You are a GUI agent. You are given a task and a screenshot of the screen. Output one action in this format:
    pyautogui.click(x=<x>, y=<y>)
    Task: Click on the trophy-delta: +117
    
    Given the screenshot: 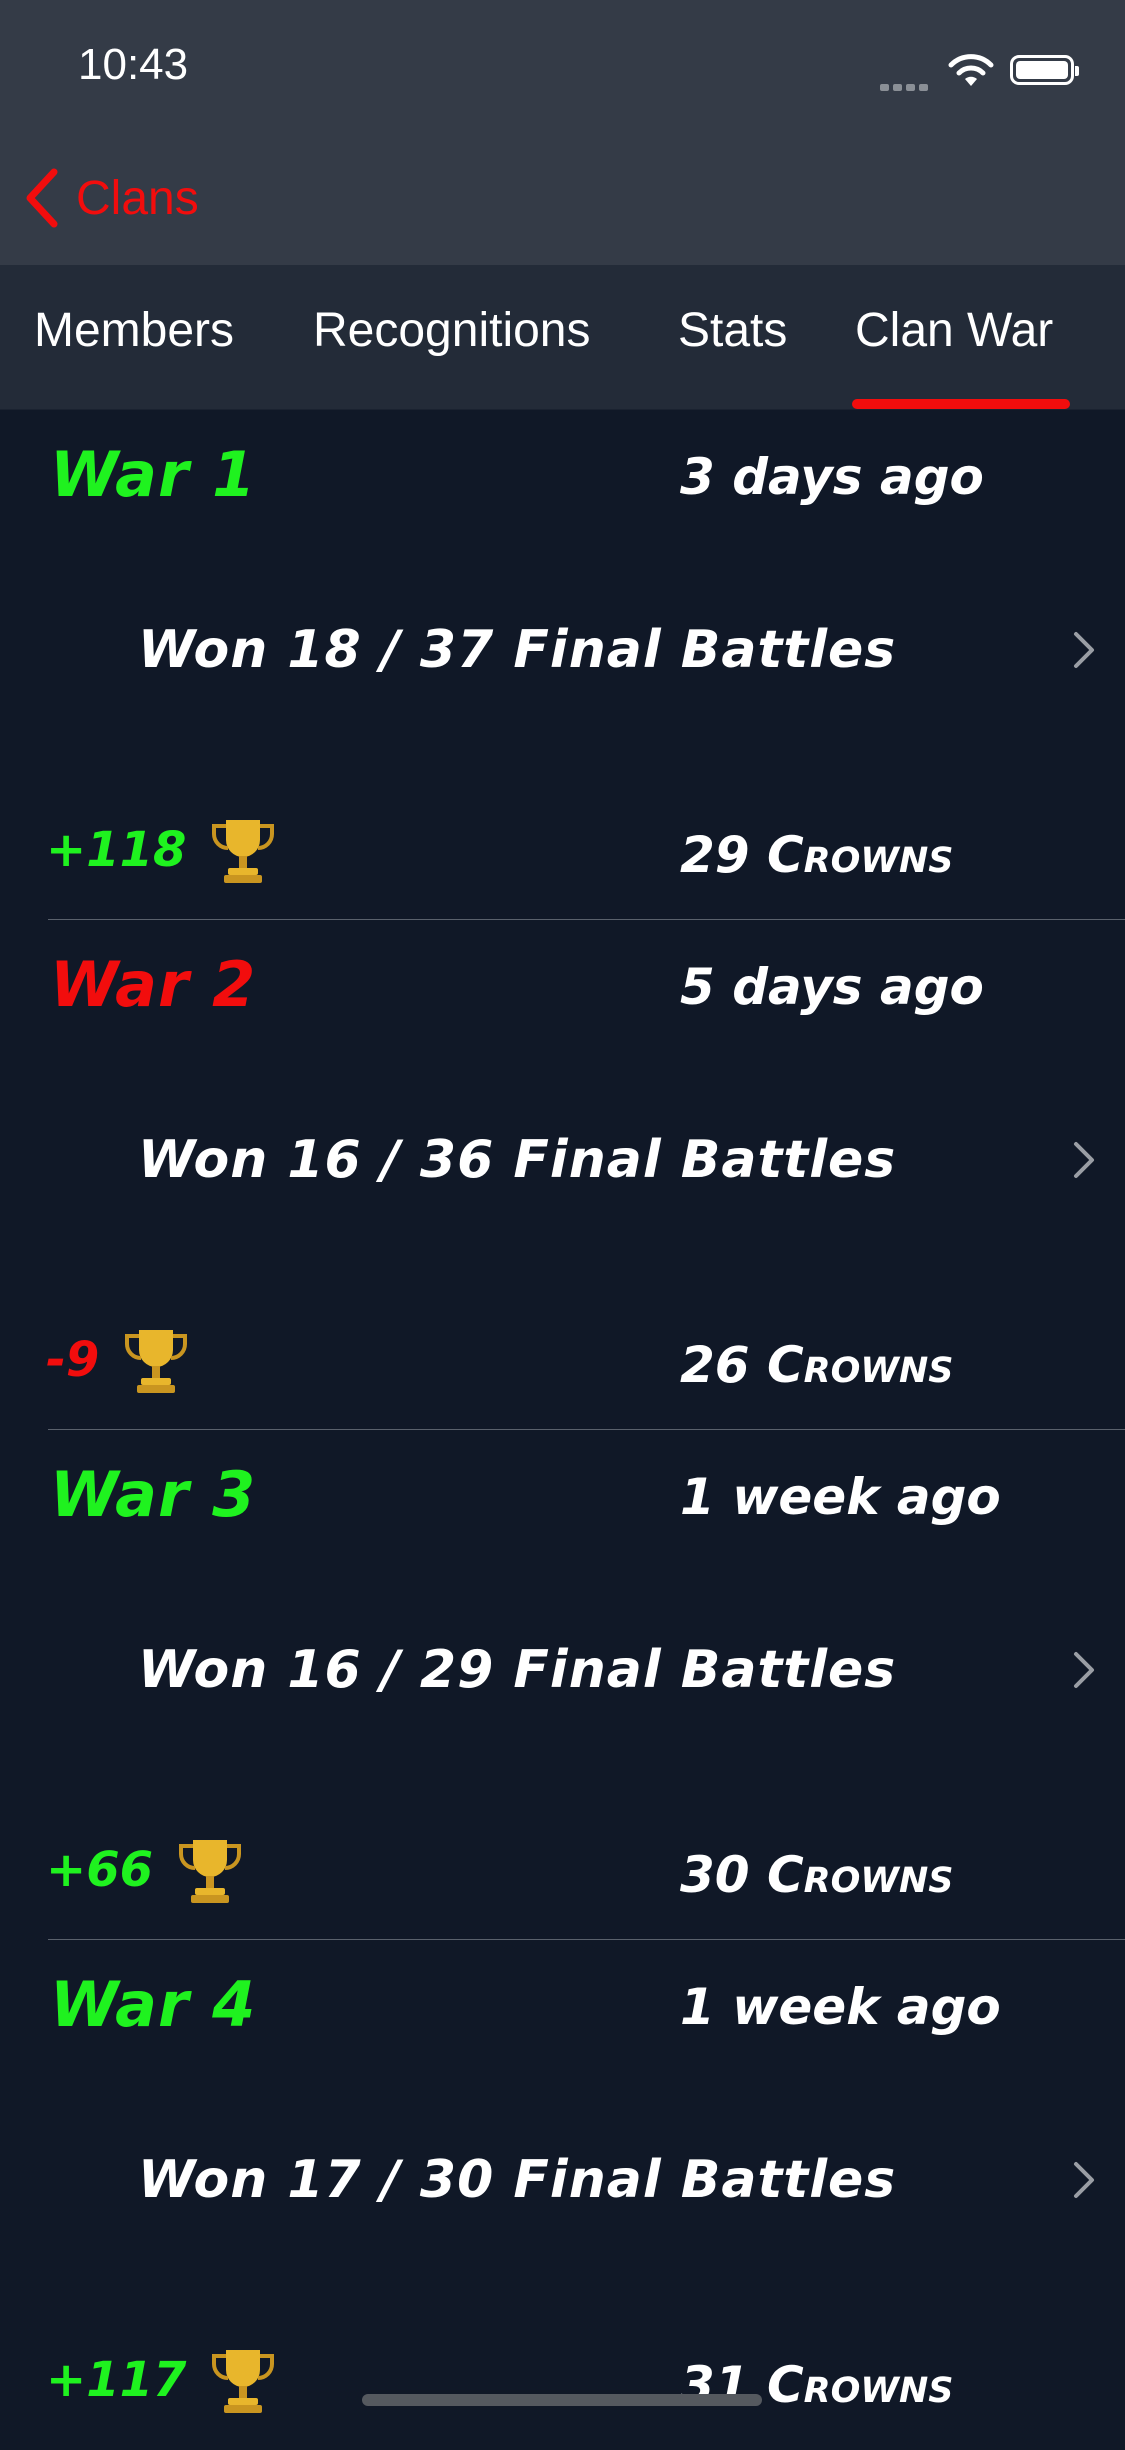 What is the action you would take?
    pyautogui.click(x=116, y=2380)
    